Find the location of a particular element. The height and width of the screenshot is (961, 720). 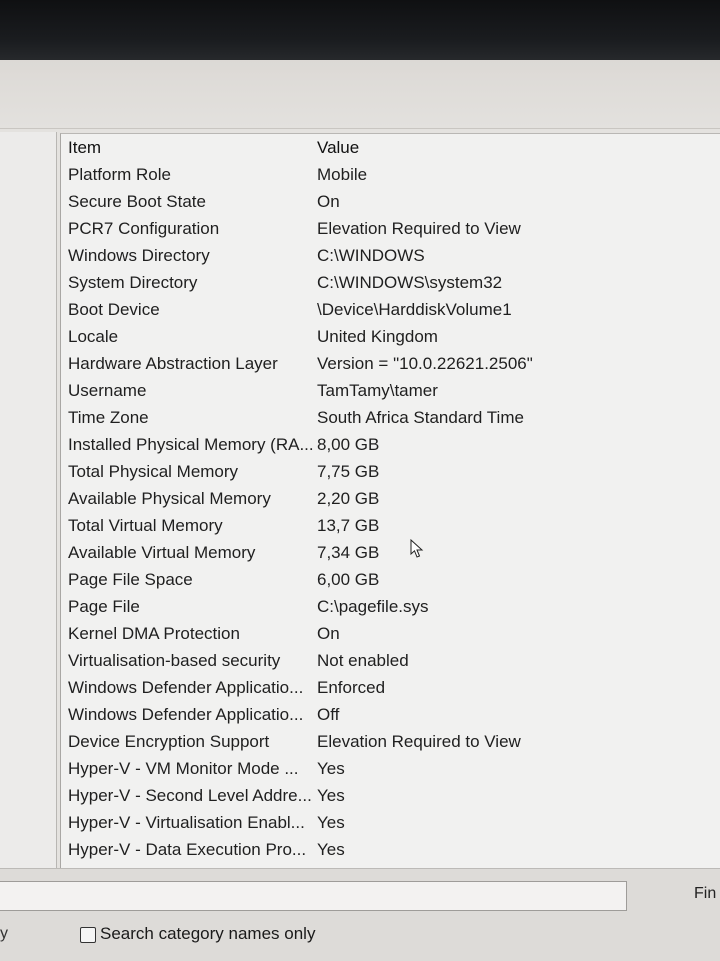

table-row: System Directory C:\WINDOWS\system32 is located at coordinates (390, 282).